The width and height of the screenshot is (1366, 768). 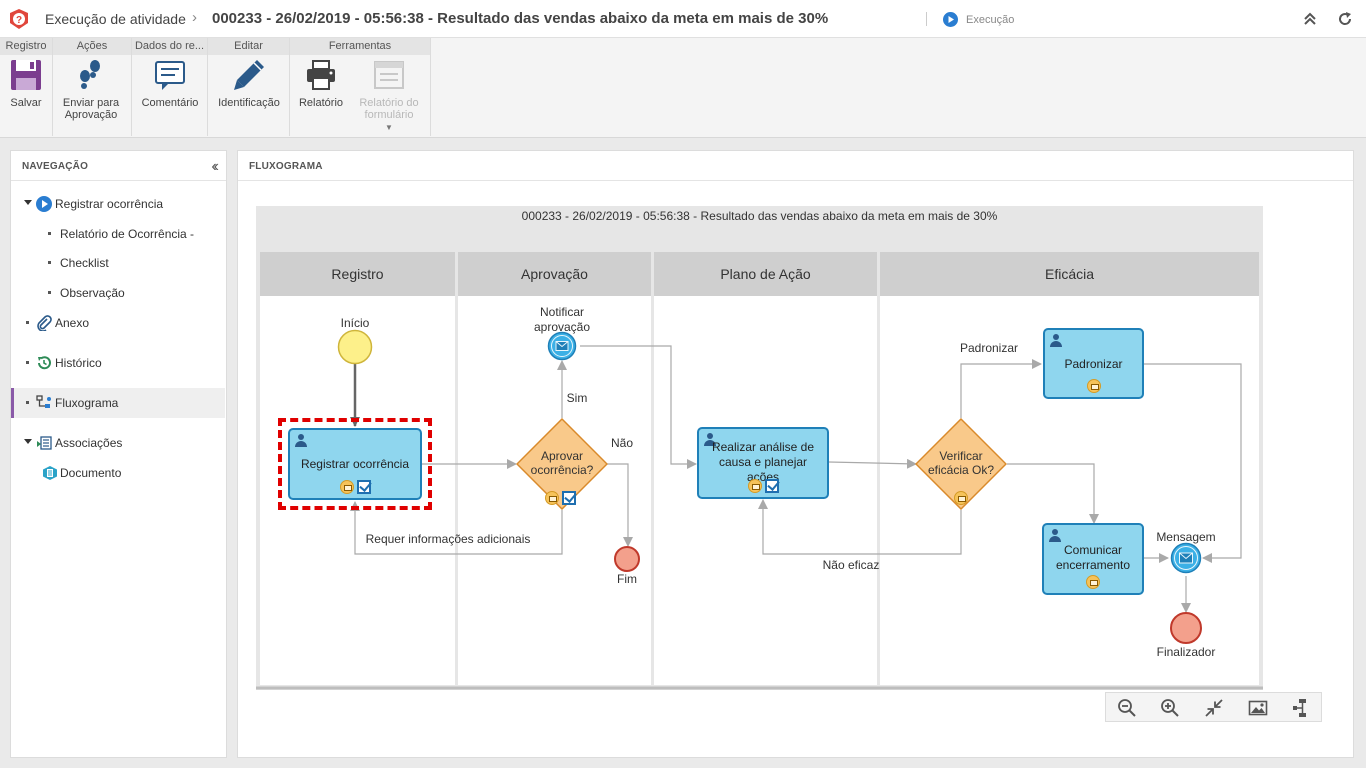 What do you see at coordinates (562, 463) in the screenshot?
I see `gateway-aprovar-label: Aprovar ocorrência?` at bounding box center [562, 463].